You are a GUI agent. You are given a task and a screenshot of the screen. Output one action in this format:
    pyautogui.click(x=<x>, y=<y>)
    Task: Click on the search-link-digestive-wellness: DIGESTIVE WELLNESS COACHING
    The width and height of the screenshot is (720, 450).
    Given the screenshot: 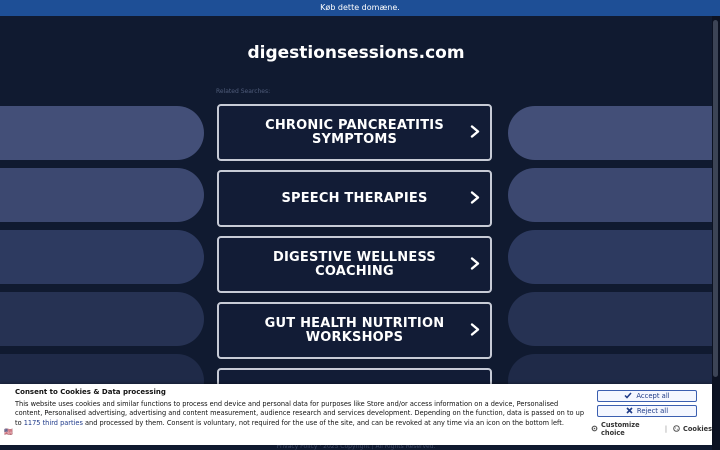 What is the action you would take?
    pyautogui.click(x=354, y=264)
    